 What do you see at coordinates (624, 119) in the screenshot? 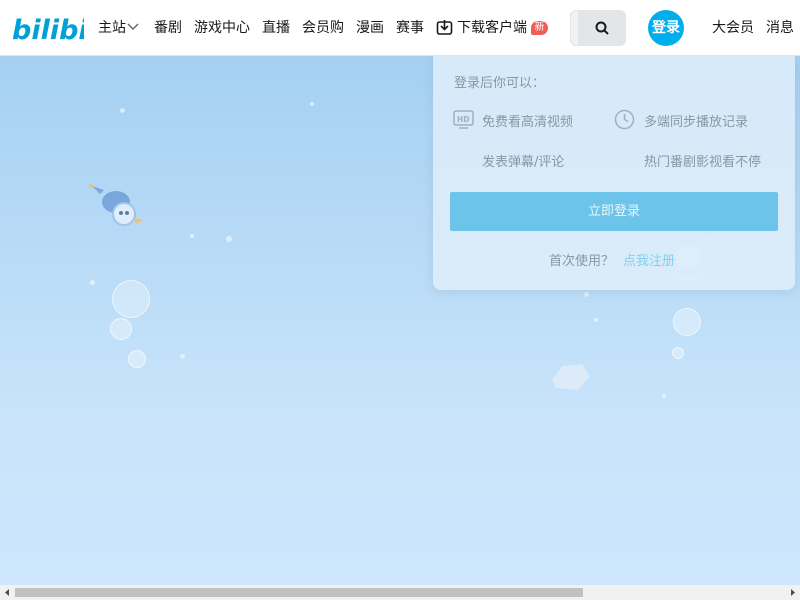
I see `clock-icon` at bounding box center [624, 119].